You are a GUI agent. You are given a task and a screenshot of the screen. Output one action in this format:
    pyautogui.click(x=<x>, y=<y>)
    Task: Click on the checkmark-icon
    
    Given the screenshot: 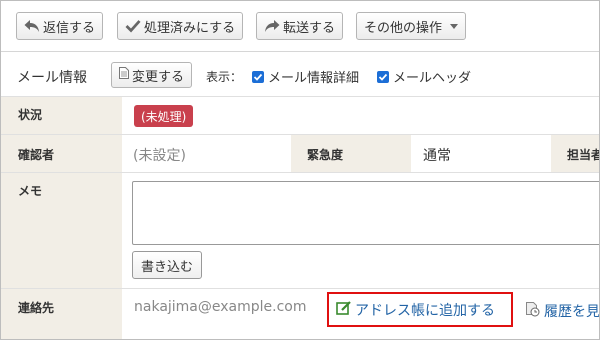 What is the action you would take?
    pyautogui.click(x=133, y=26)
    